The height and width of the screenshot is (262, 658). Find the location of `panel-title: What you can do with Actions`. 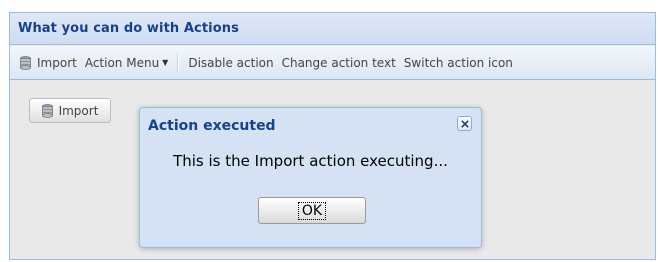

panel-title: What you can do with Actions is located at coordinates (128, 28).